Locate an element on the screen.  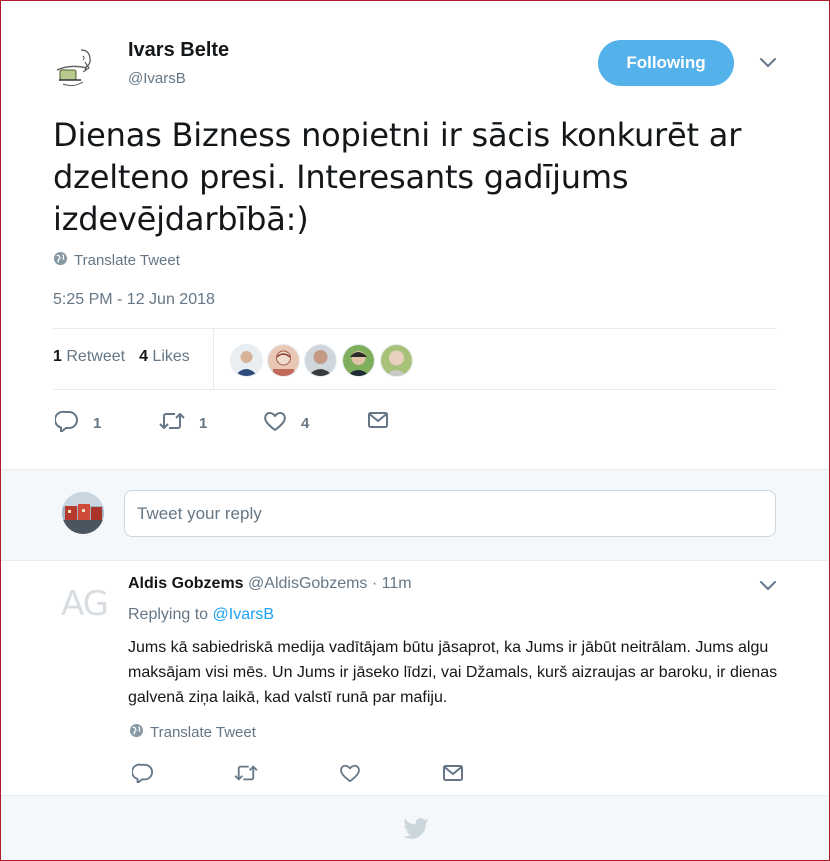
likes-stat: 4 Likes is located at coordinates (164, 357).